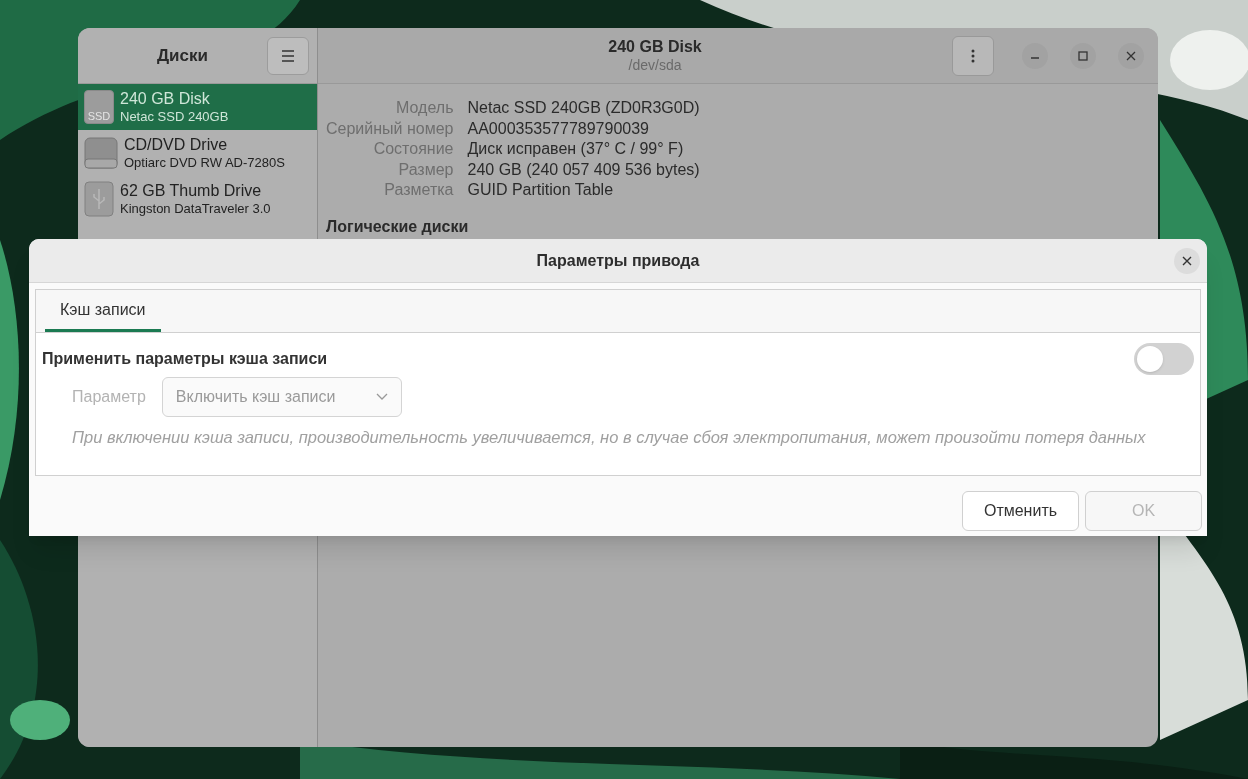  Describe the element at coordinates (584, 108) in the screenshot. I see `detail-value: Netac SSD 240GB (ZD0R3G0D)` at that location.